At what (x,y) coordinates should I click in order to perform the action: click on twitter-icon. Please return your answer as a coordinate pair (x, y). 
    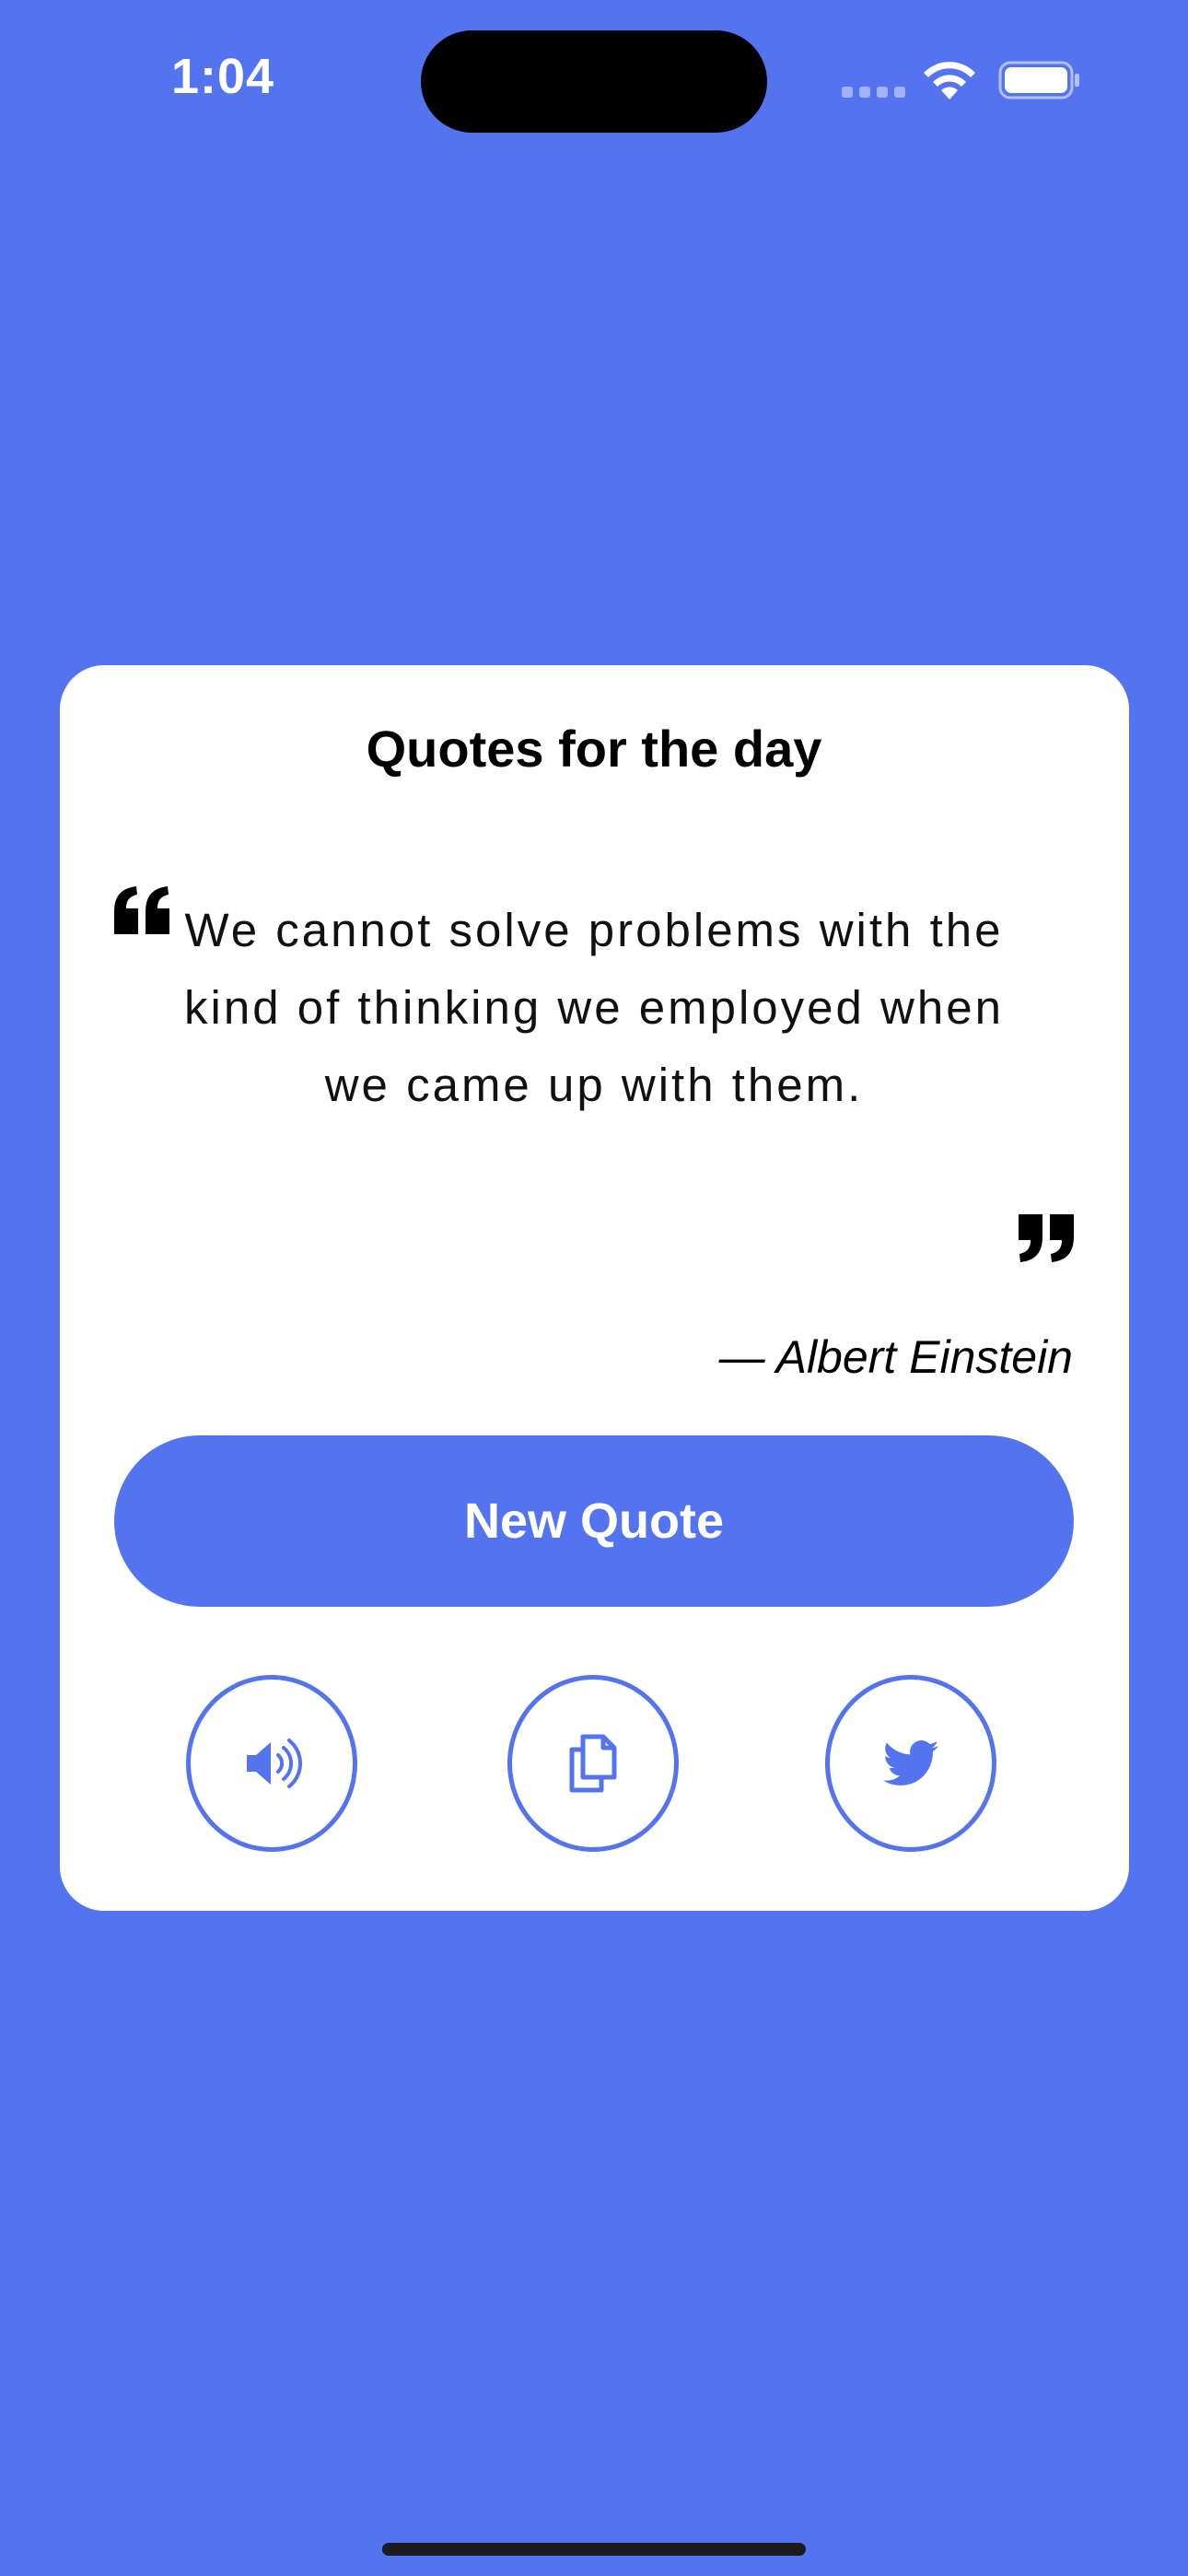
    Looking at the image, I should click on (910, 1763).